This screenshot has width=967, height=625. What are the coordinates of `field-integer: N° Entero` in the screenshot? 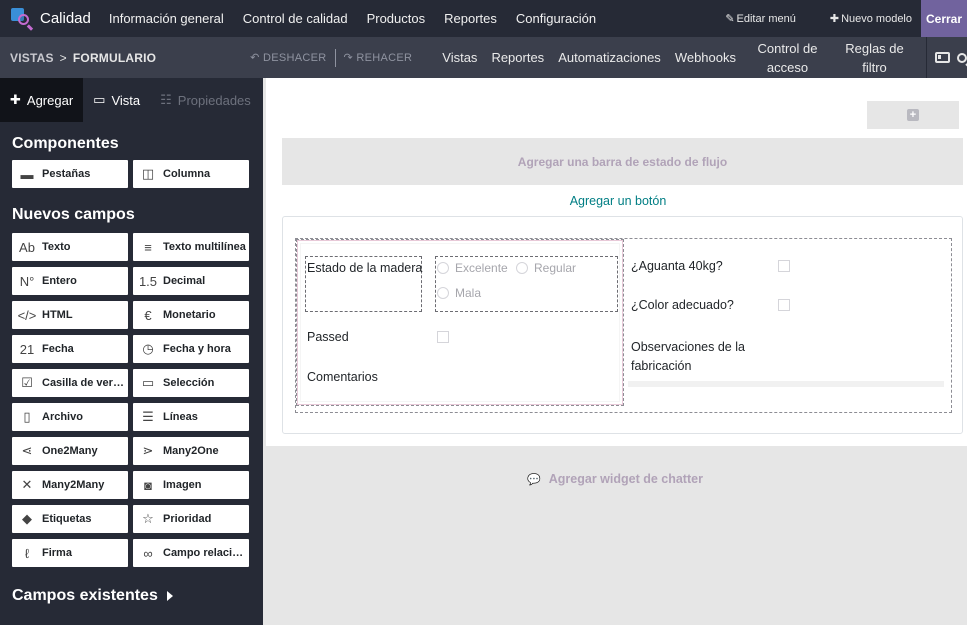 It's located at (70, 281).